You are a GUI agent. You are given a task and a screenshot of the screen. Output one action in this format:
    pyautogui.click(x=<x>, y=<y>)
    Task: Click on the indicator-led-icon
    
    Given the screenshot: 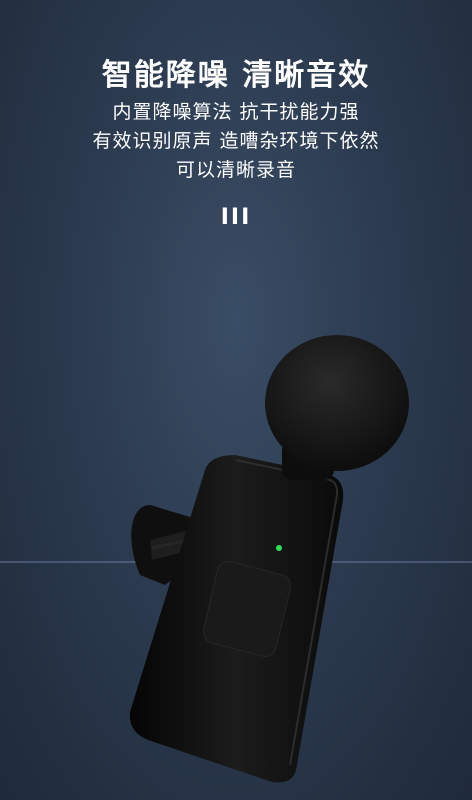 What is the action you would take?
    pyautogui.click(x=279, y=548)
    